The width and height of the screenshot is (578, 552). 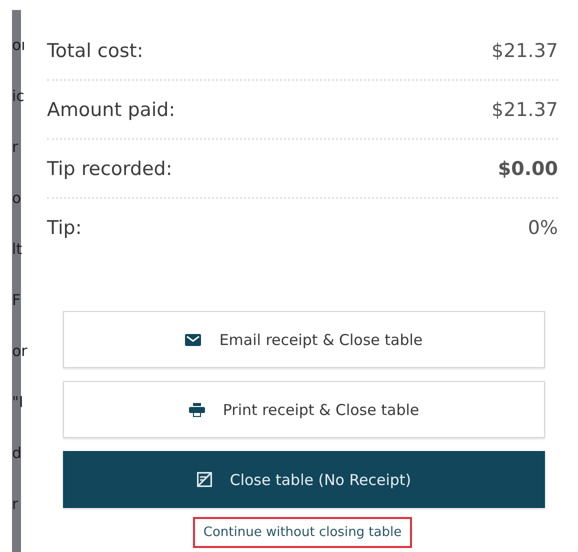 I want to click on envelope-icon, so click(x=193, y=340).